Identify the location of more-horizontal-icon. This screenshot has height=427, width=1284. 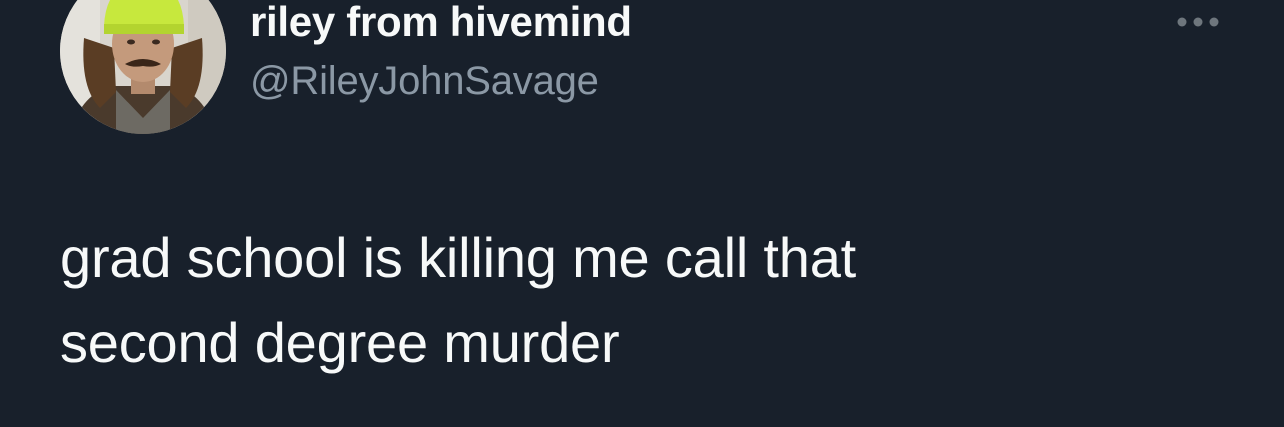
(1198, 22).